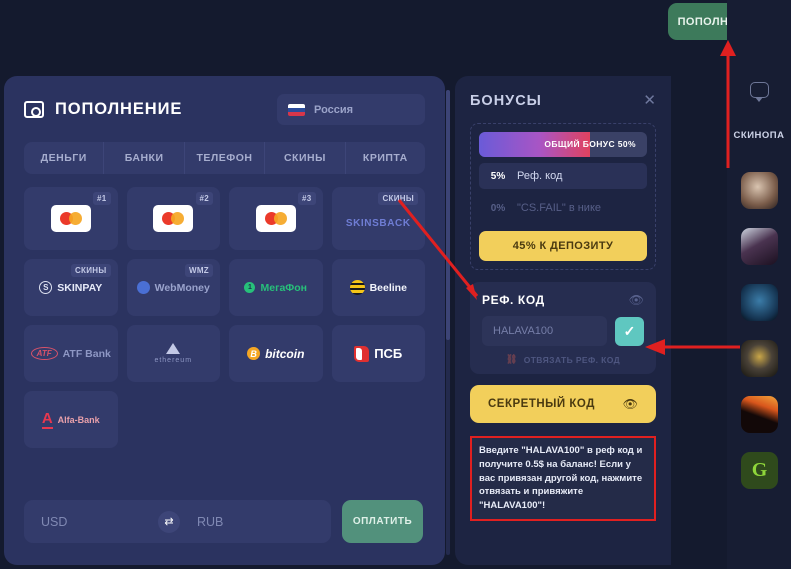 The image size is (791, 569). I want to click on chat-bubble-icon, so click(759, 92).